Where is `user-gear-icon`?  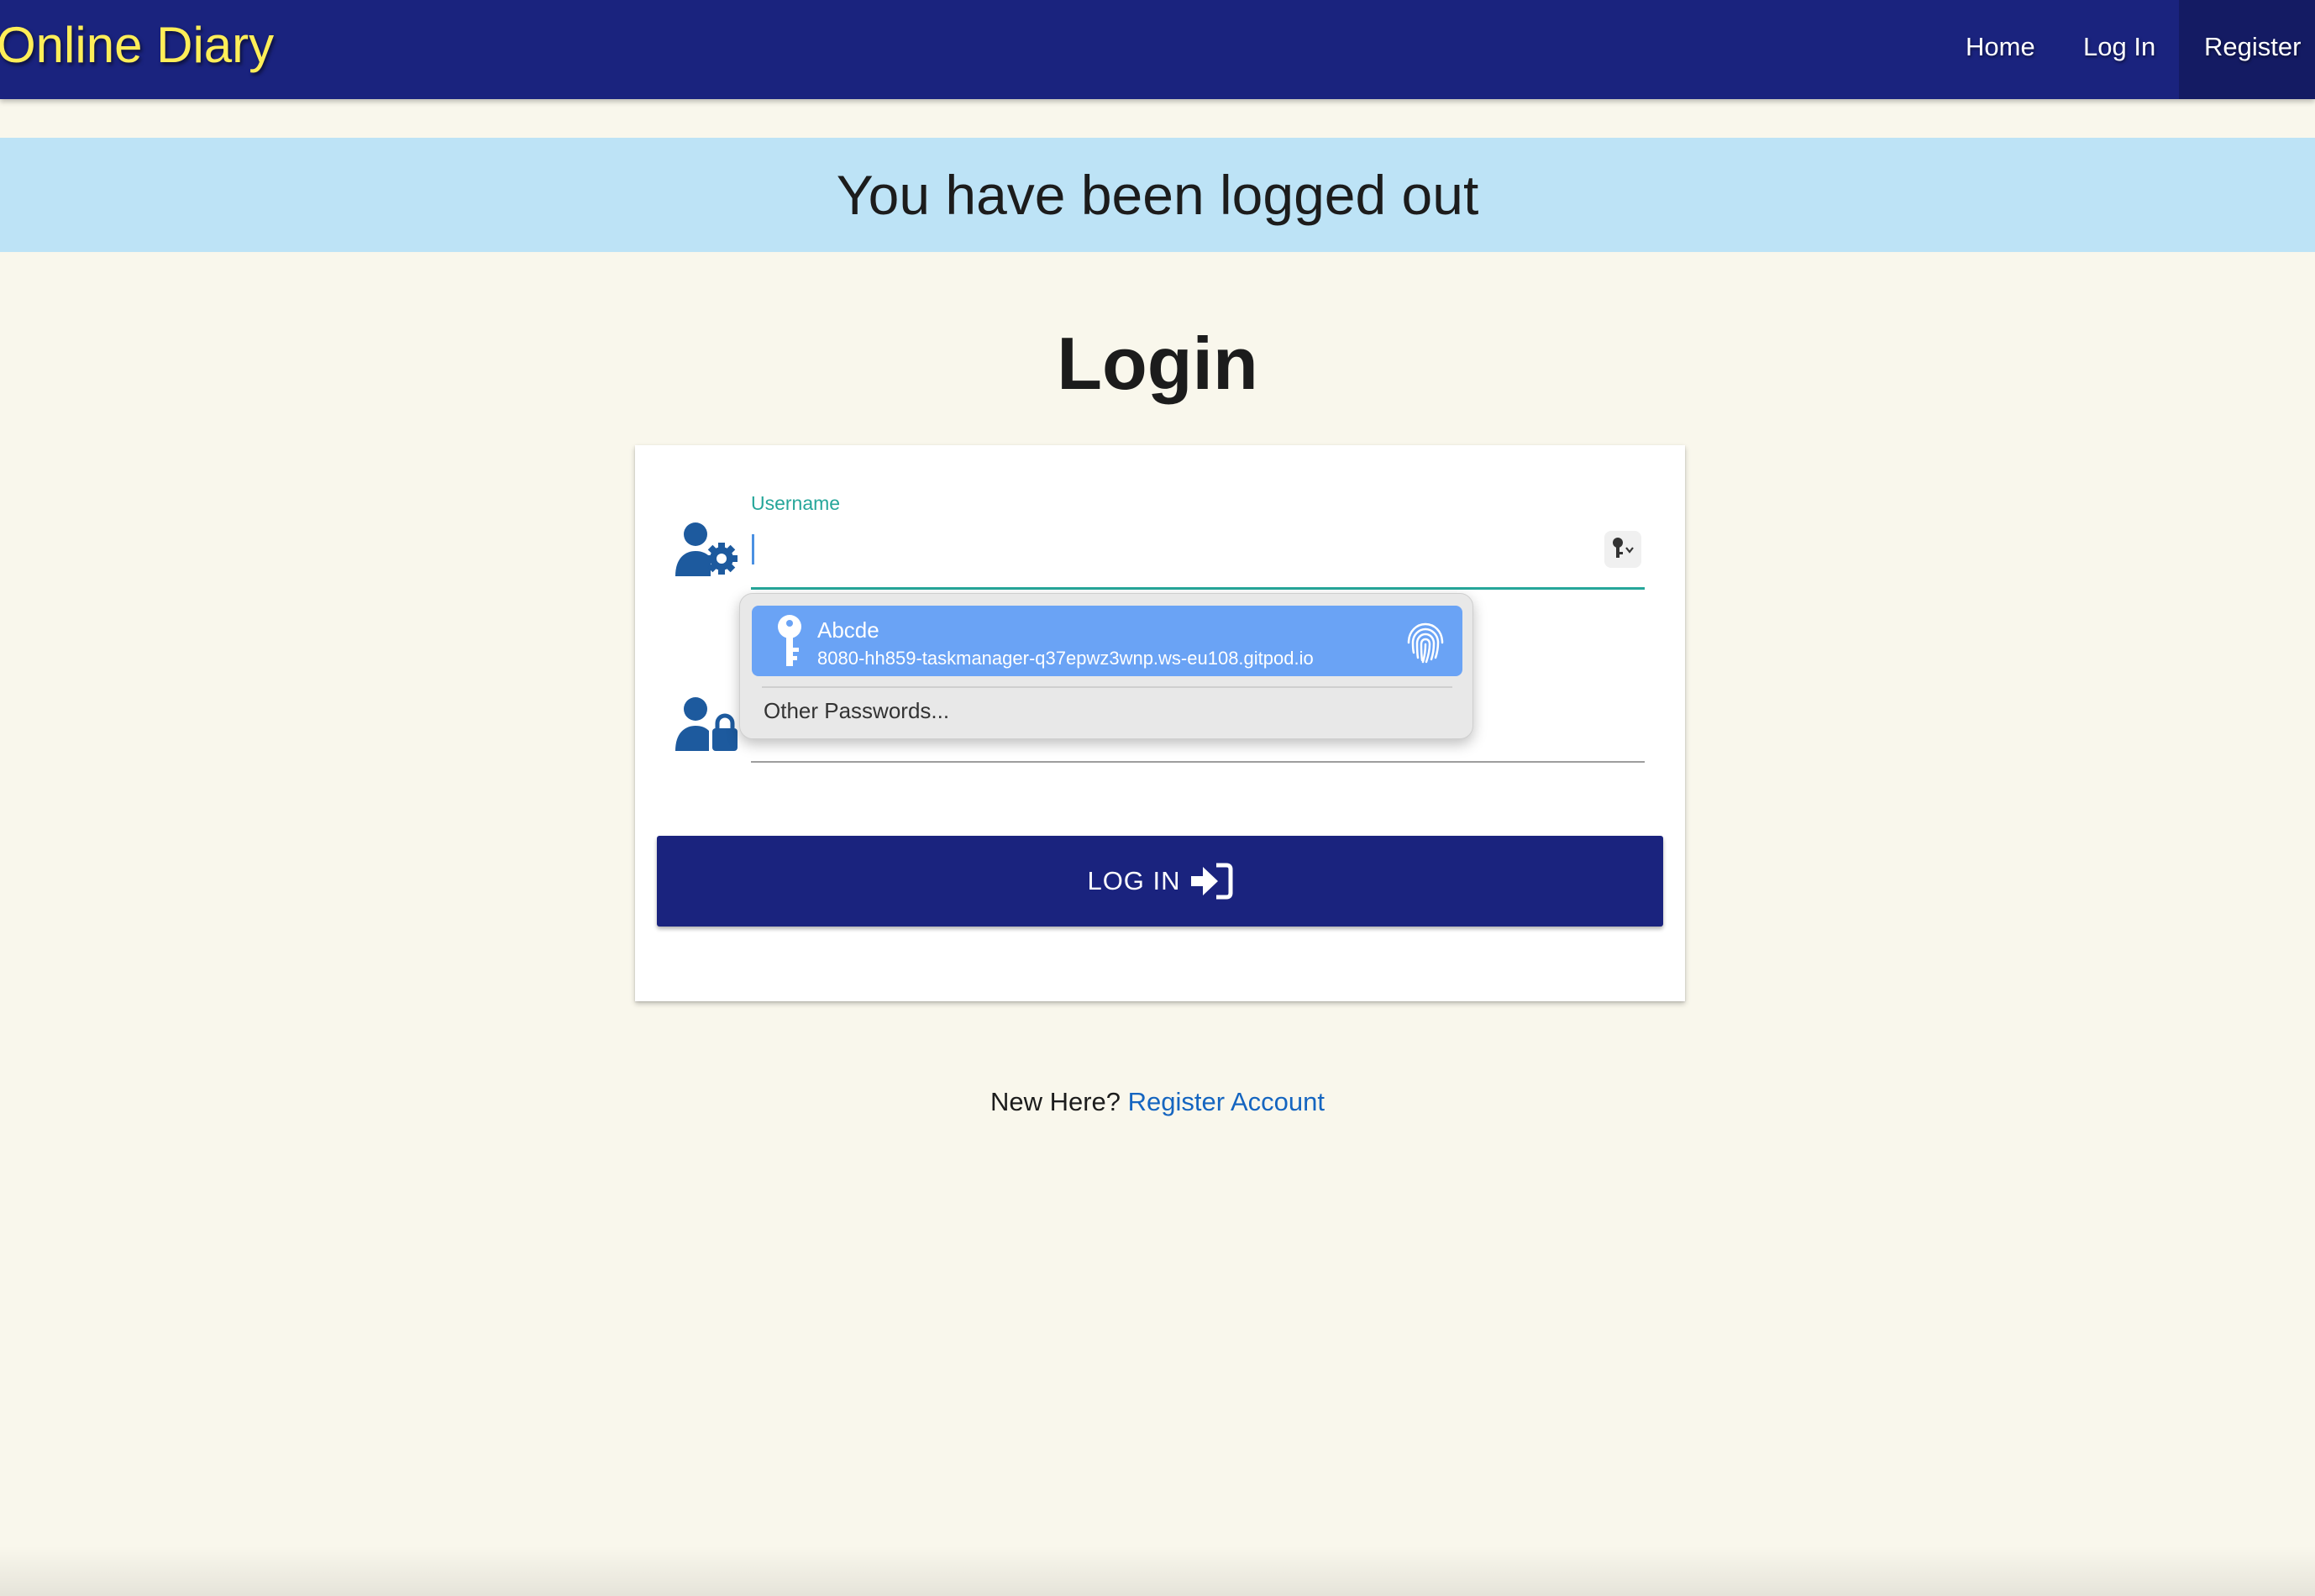
user-gear-icon is located at coordinates (706, 549).